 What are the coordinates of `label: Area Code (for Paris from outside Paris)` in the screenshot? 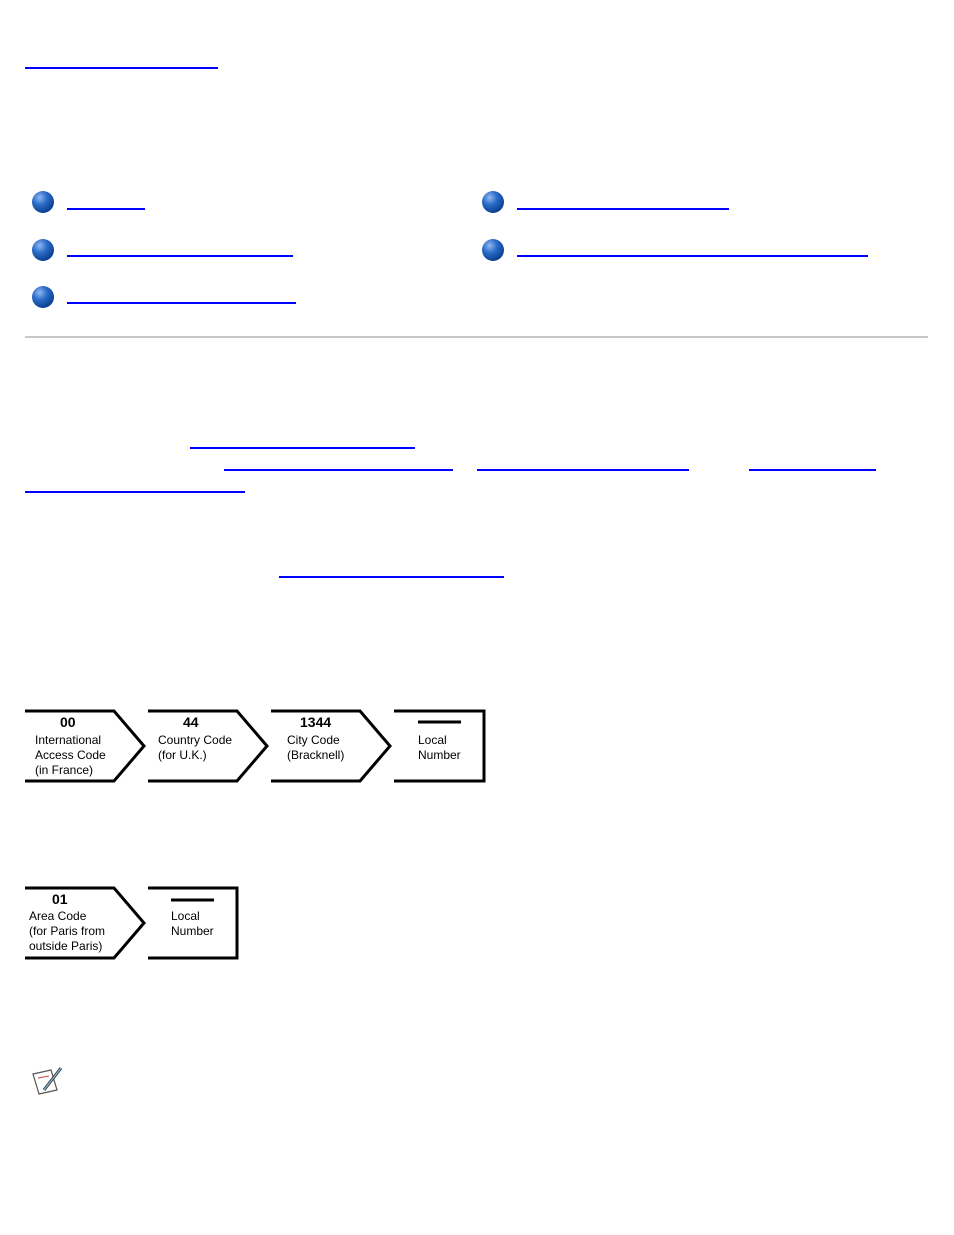 It's located at (67, 931).